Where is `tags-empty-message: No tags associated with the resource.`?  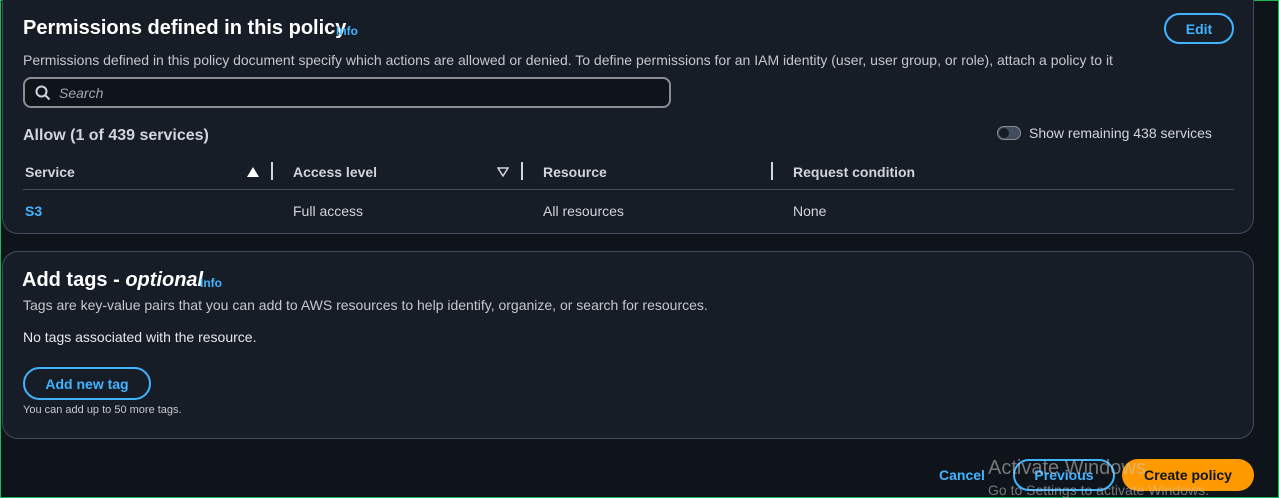
tags-empty-message: No tags associated with the resource. is located at coordinates (140, 337).